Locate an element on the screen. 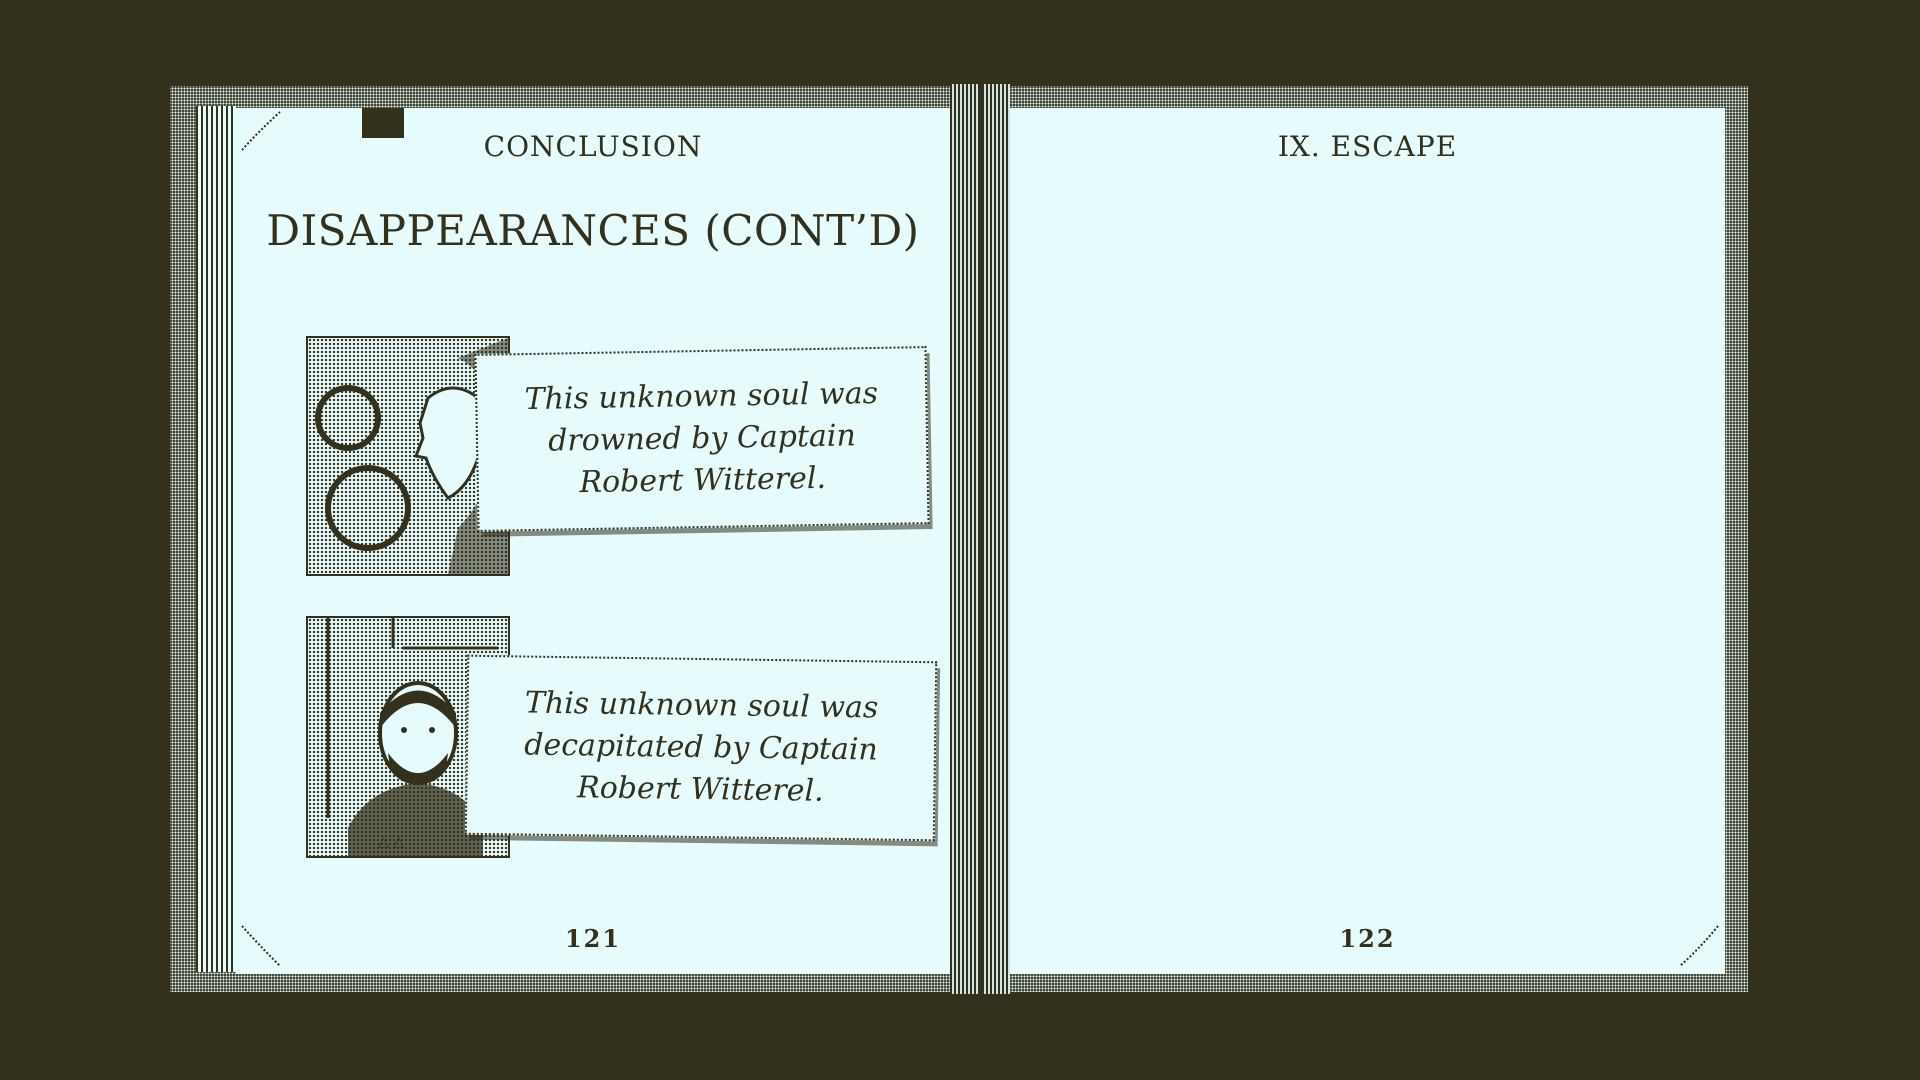 This screenshot has height=1080, width=1920. left-page-header: CONCLUSION is located at coordinates (593, 146).